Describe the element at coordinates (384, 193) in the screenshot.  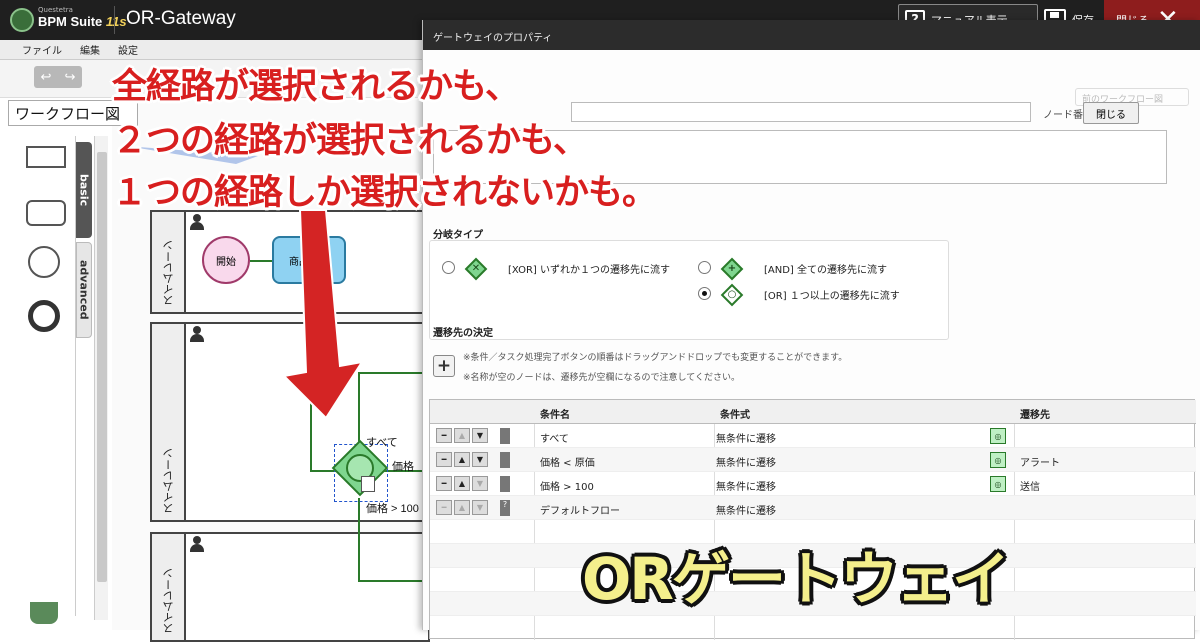
I see `headline-line-3: １つの経路しか選択されないかも。` at that location.